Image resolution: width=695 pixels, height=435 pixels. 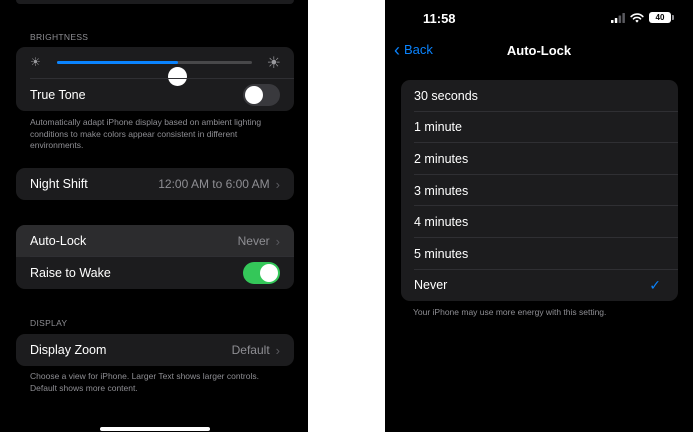 I want to click on raise-to-wake-toggle, so click(x=261, y=273).